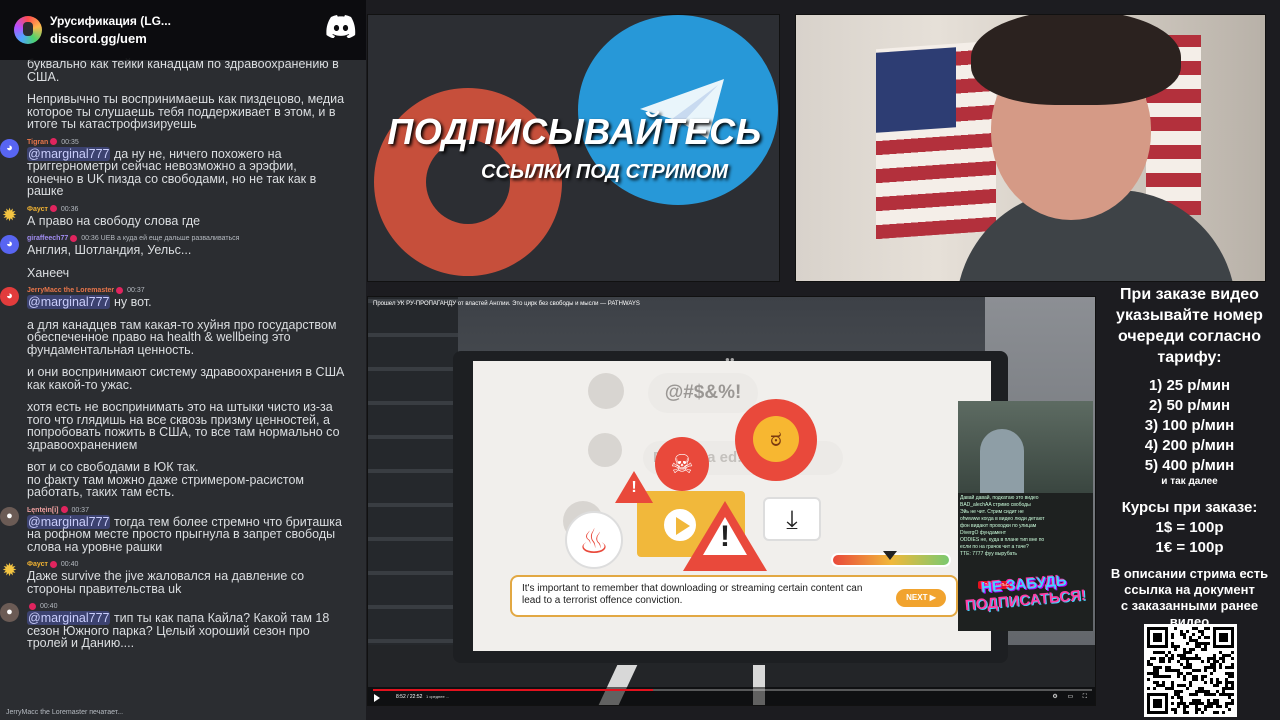  What do you see at coordinates (69, 142) in the screenshot?
I see `timestamp: 00:35` at bounding box center [69, 142].